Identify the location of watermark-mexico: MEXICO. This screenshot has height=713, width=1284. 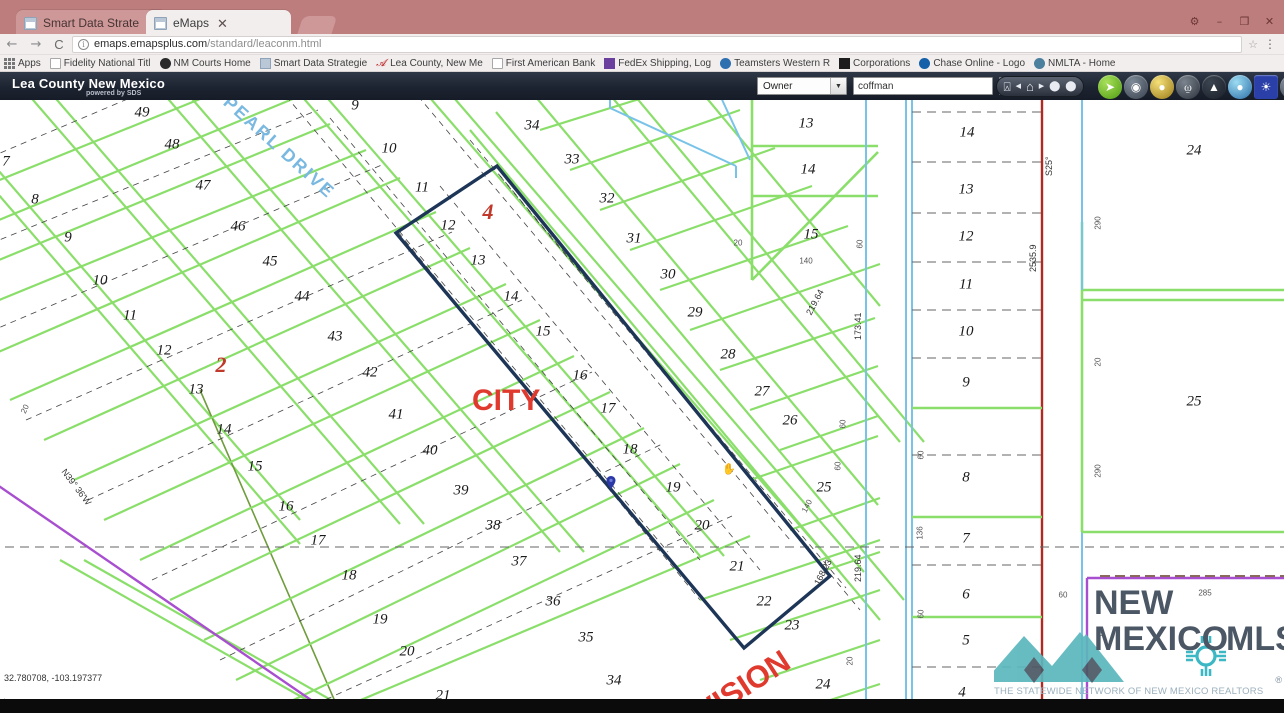
(1161, 639).